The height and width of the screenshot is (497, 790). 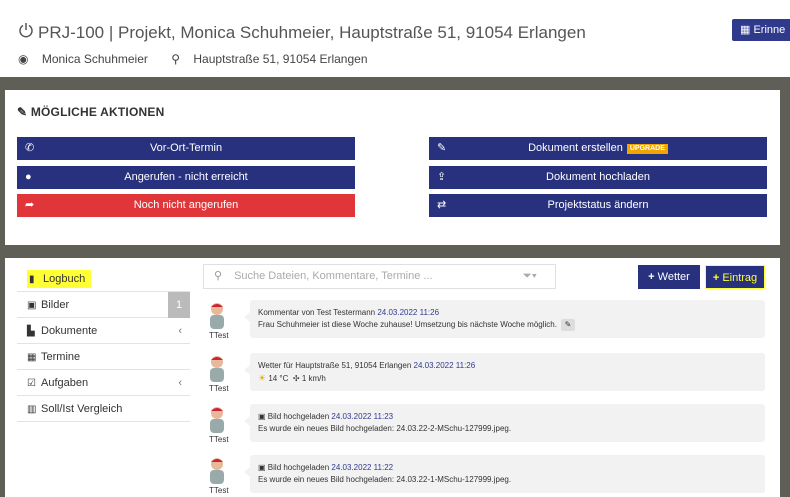 What do you see at coordinates (530, 276) in the screenshot?
I see `filter-dropdown-icon: ⏷▾` at bounding box center [530, 276].